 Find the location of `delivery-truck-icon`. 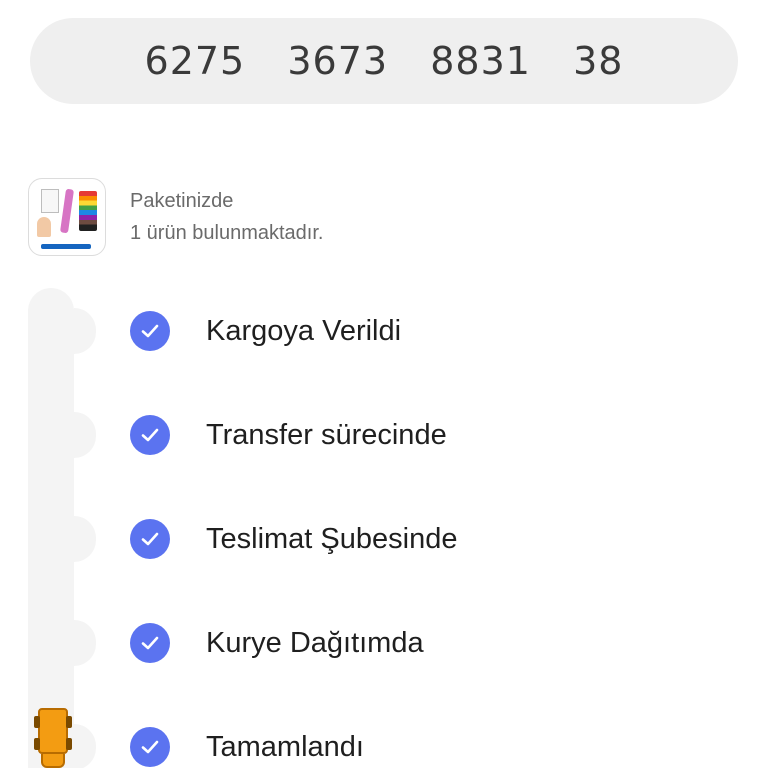

delivery-truck-icon is located at coordinates (53, 738).